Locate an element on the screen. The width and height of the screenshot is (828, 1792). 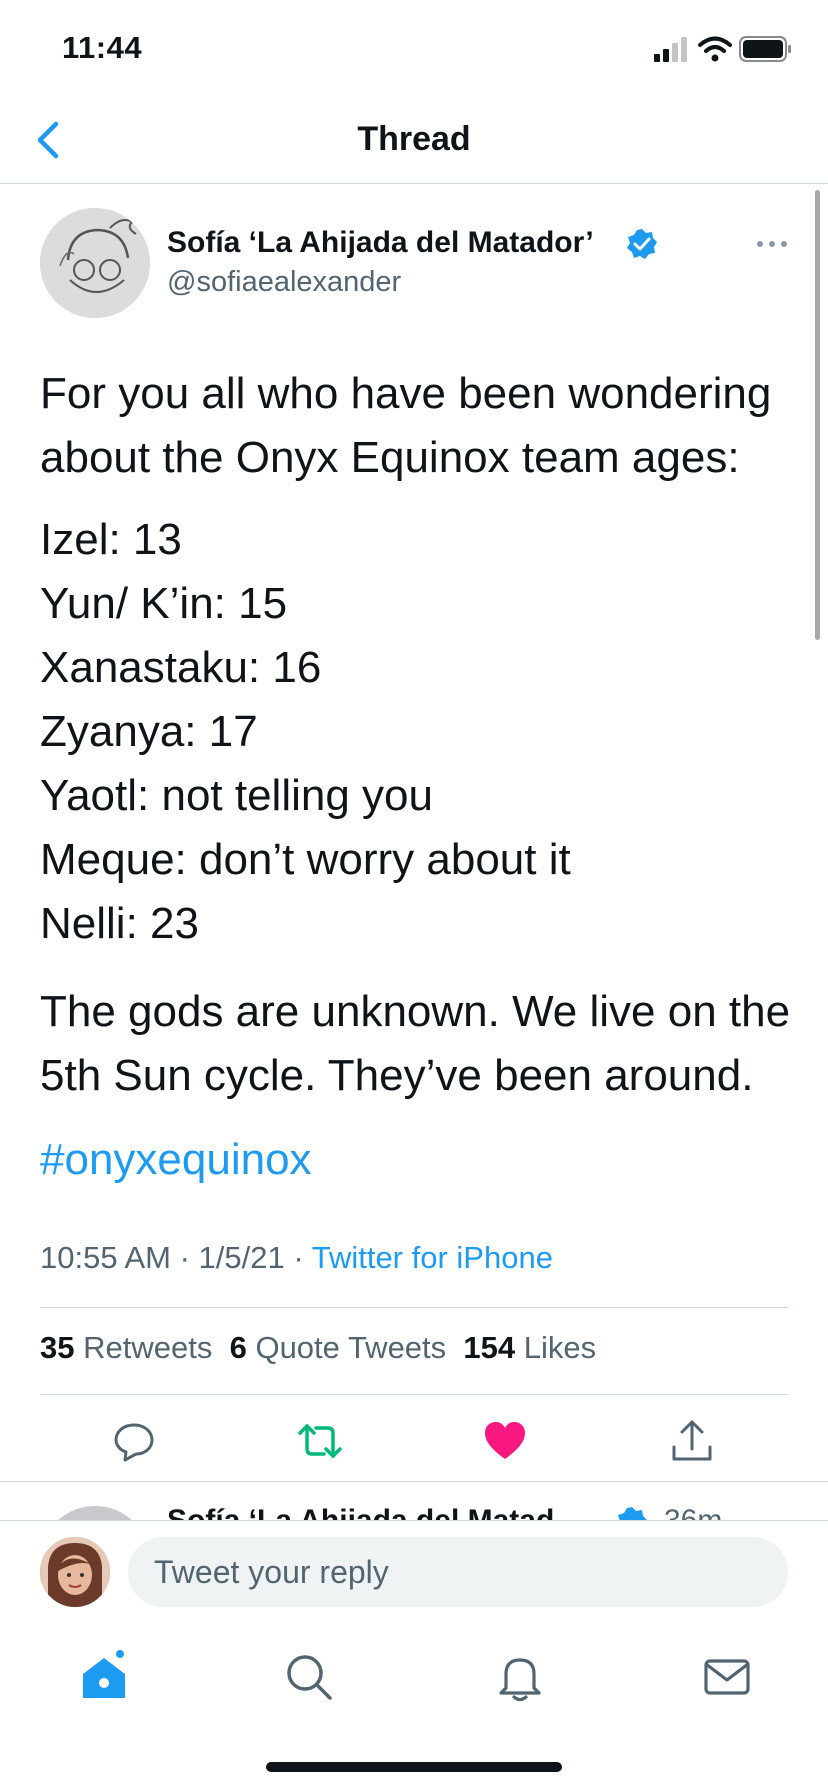
current-user-avatar is located at coordinates (75, 1572).